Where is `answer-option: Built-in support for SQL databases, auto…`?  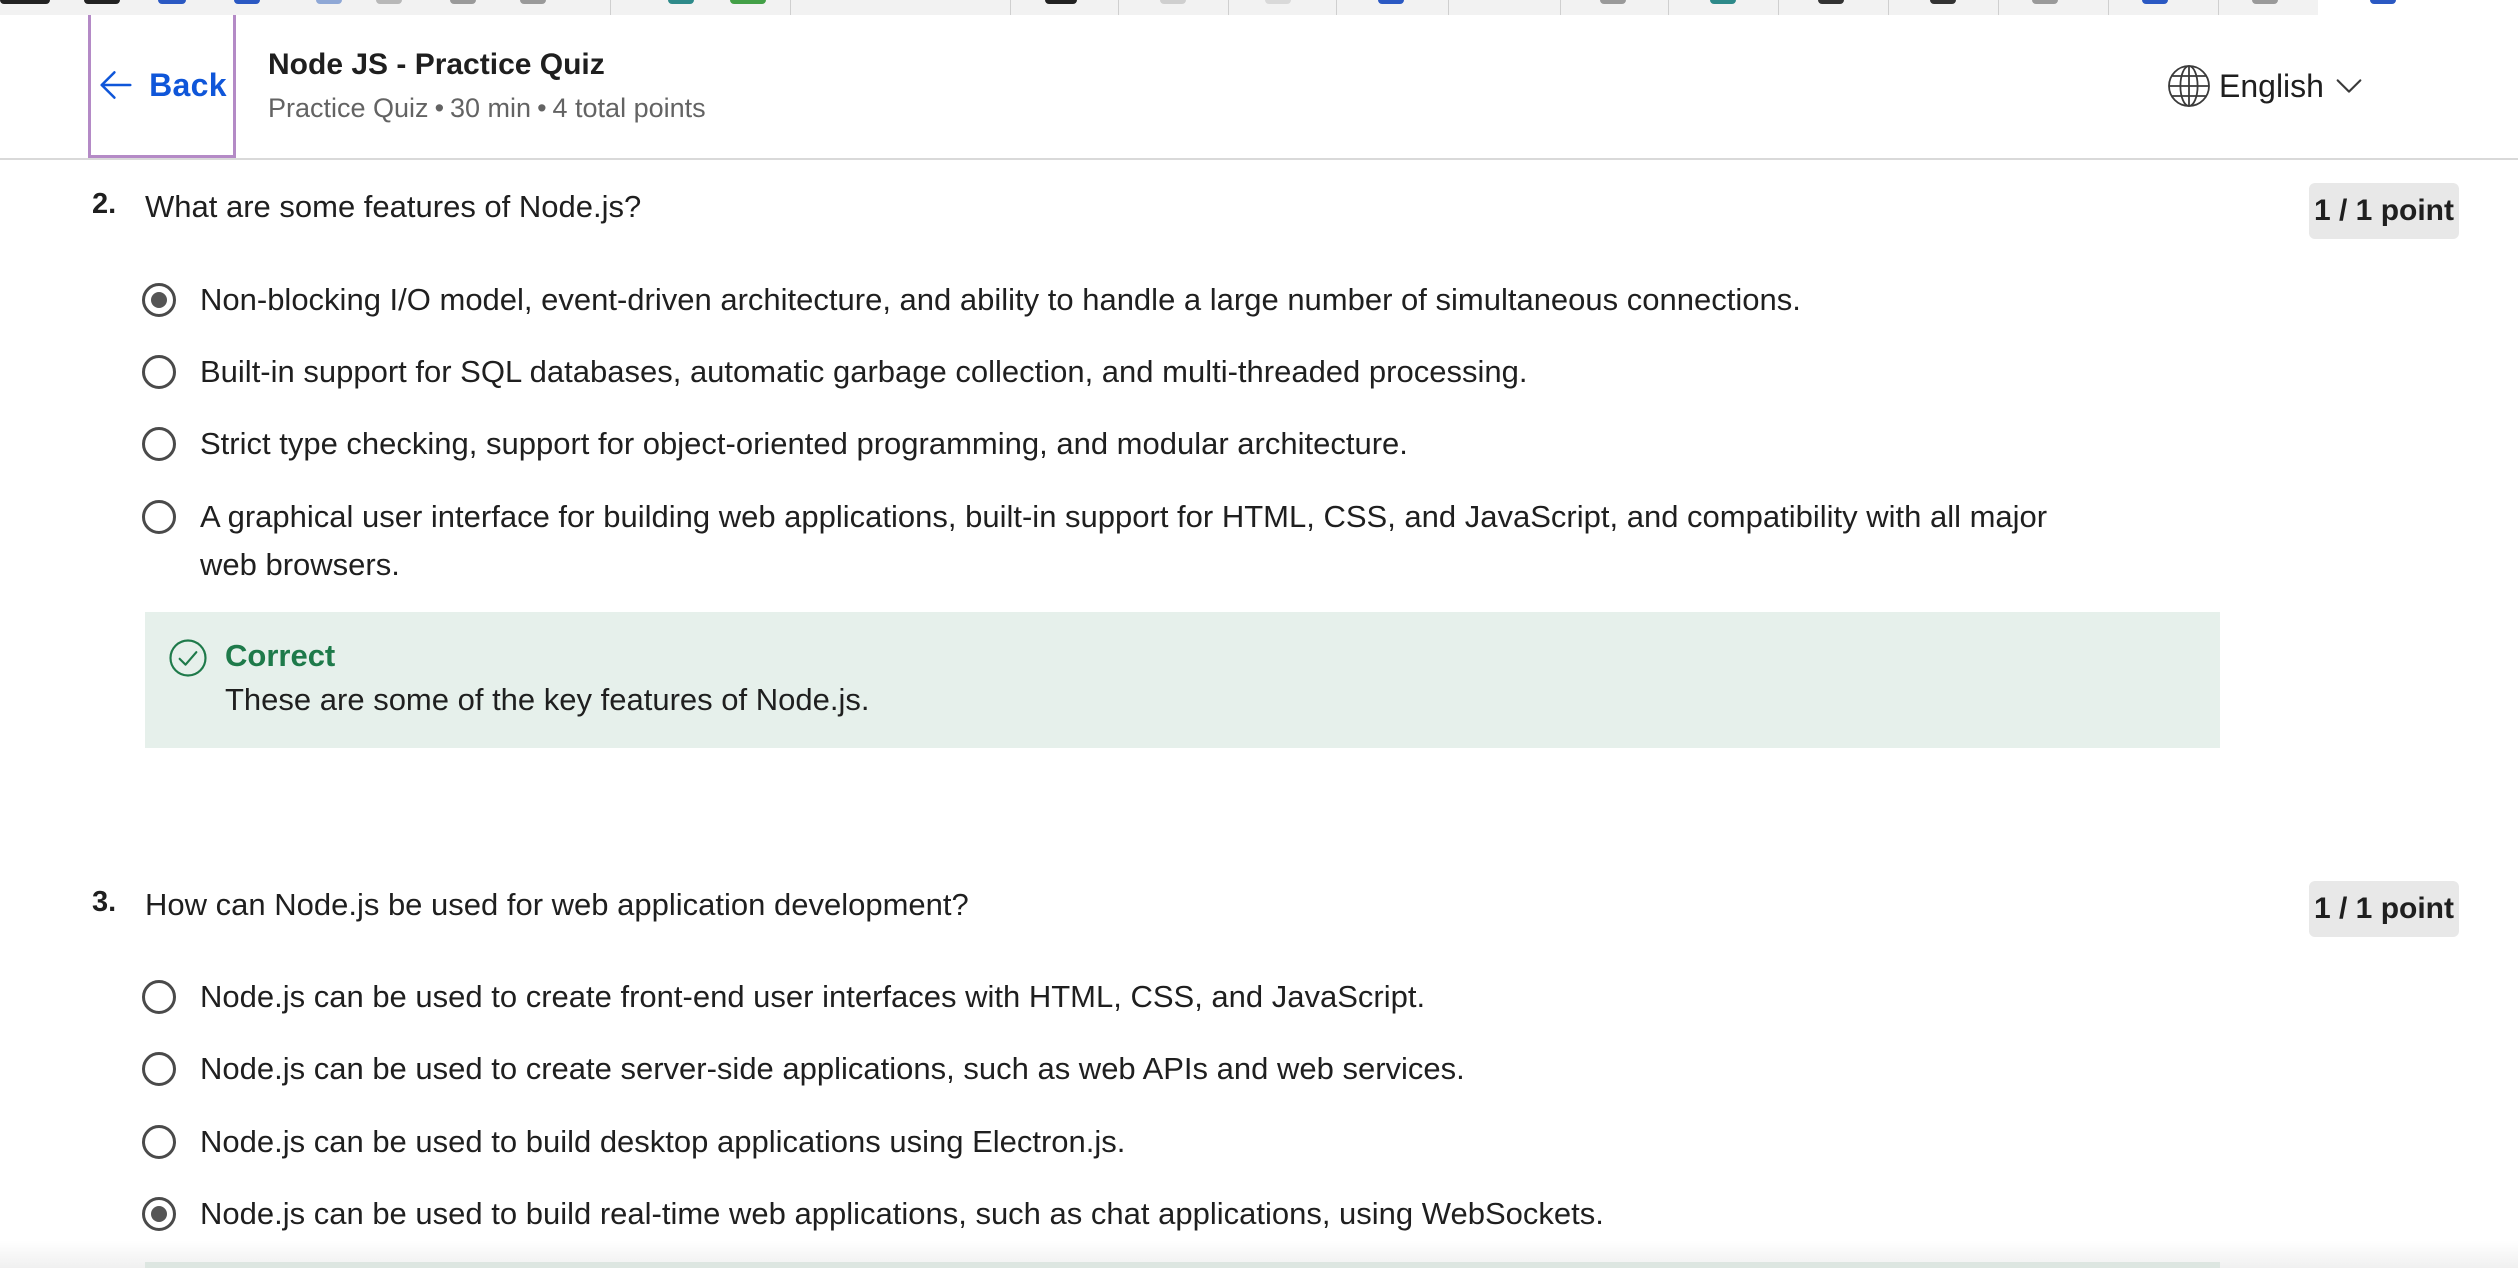 answer-option: Built-in support for SQL databases, auto… is located at coordinates (834, 375).